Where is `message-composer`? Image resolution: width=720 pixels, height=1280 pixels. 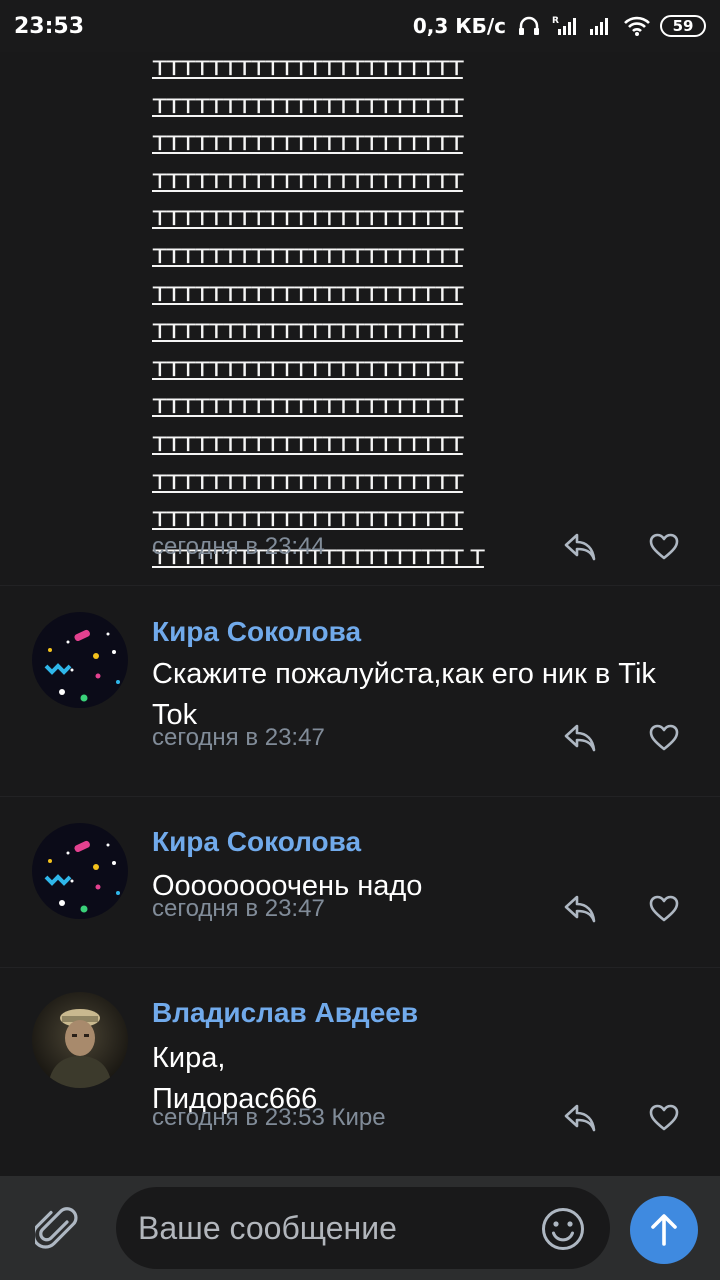 message-composer is located at coordinates (360, 1228).